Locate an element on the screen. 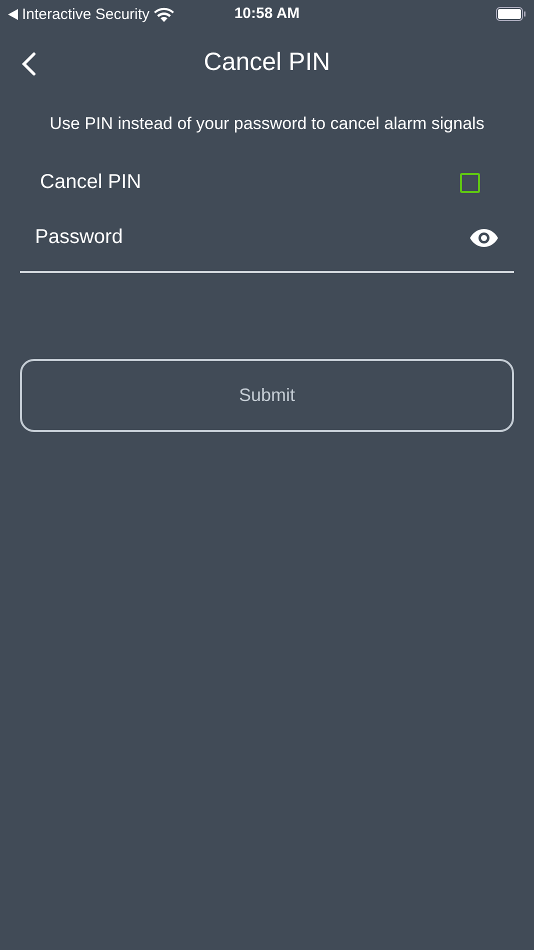  back-app-link: Interactive Security is located at coordinates (86, 14).